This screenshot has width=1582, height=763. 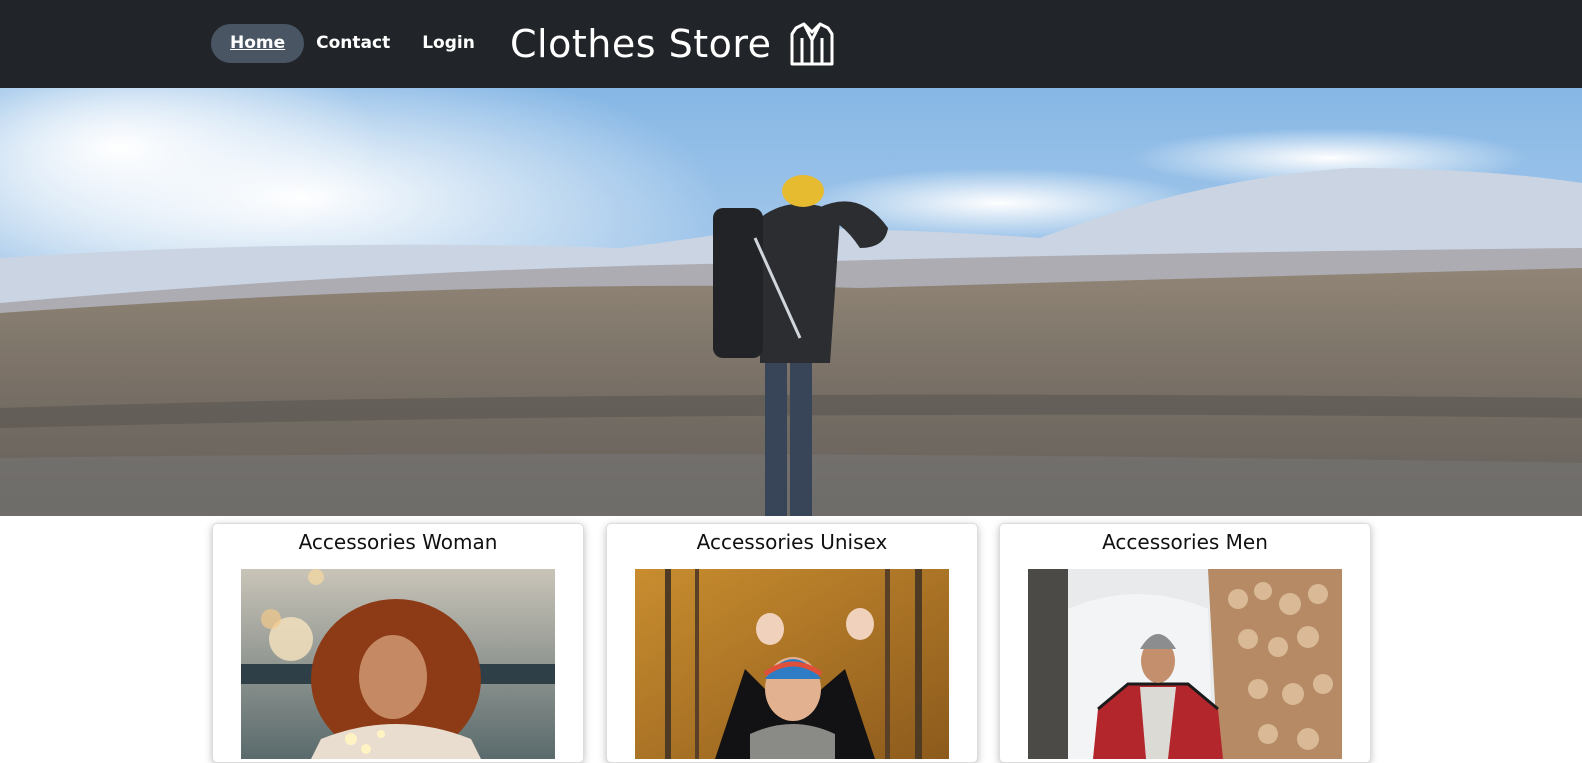 I want to click on child-in-autumn-forest-photo, so click(x=792, y=664).